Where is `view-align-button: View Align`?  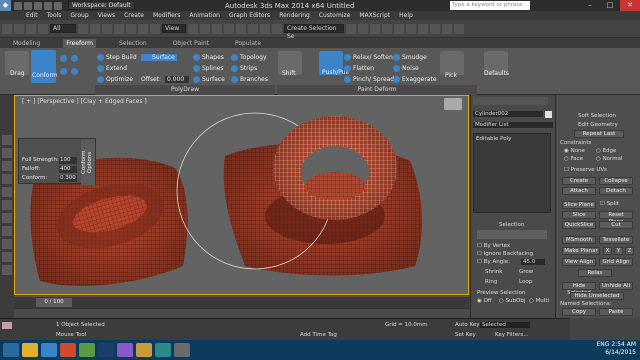
view-align-button: View Align is located at coordinates (579, 262).